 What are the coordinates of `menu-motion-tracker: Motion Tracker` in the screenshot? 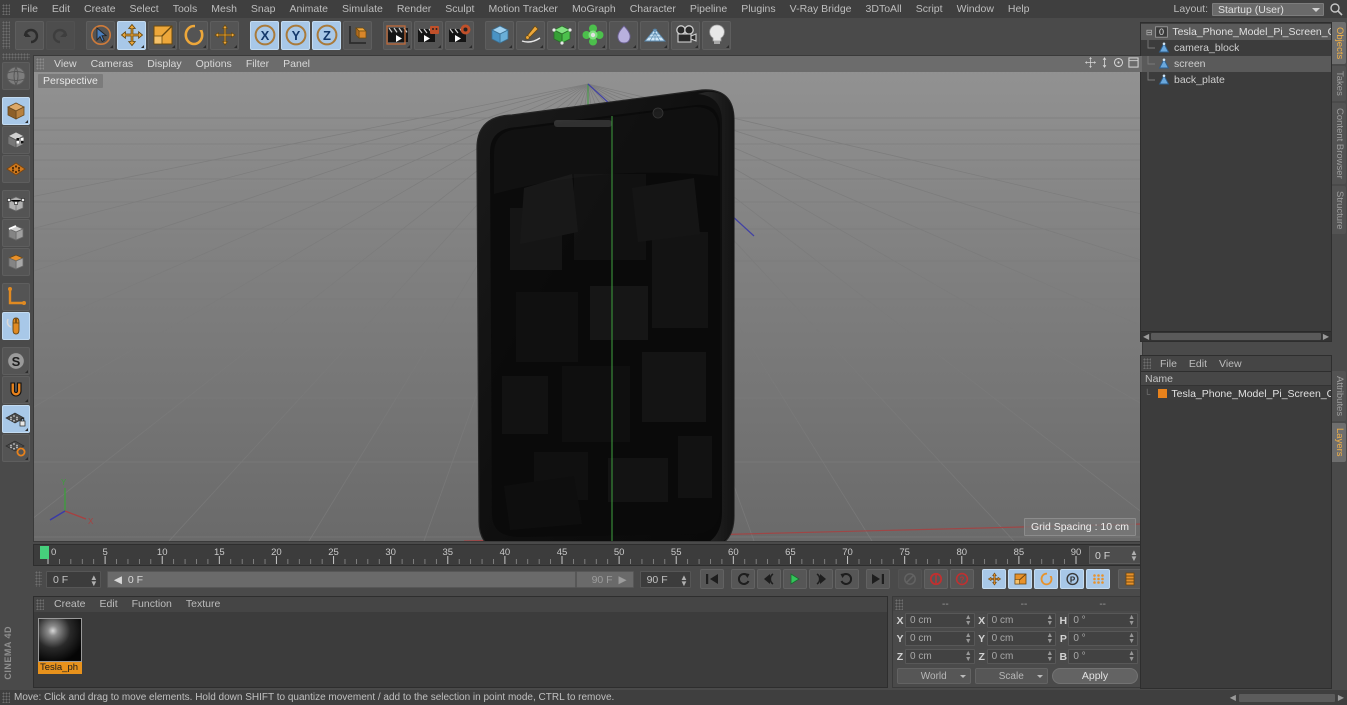 It's located at (522, 9).